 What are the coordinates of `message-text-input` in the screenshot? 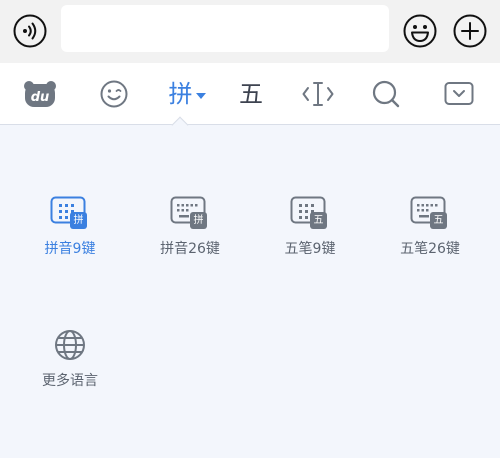 It's located at (225, 28).